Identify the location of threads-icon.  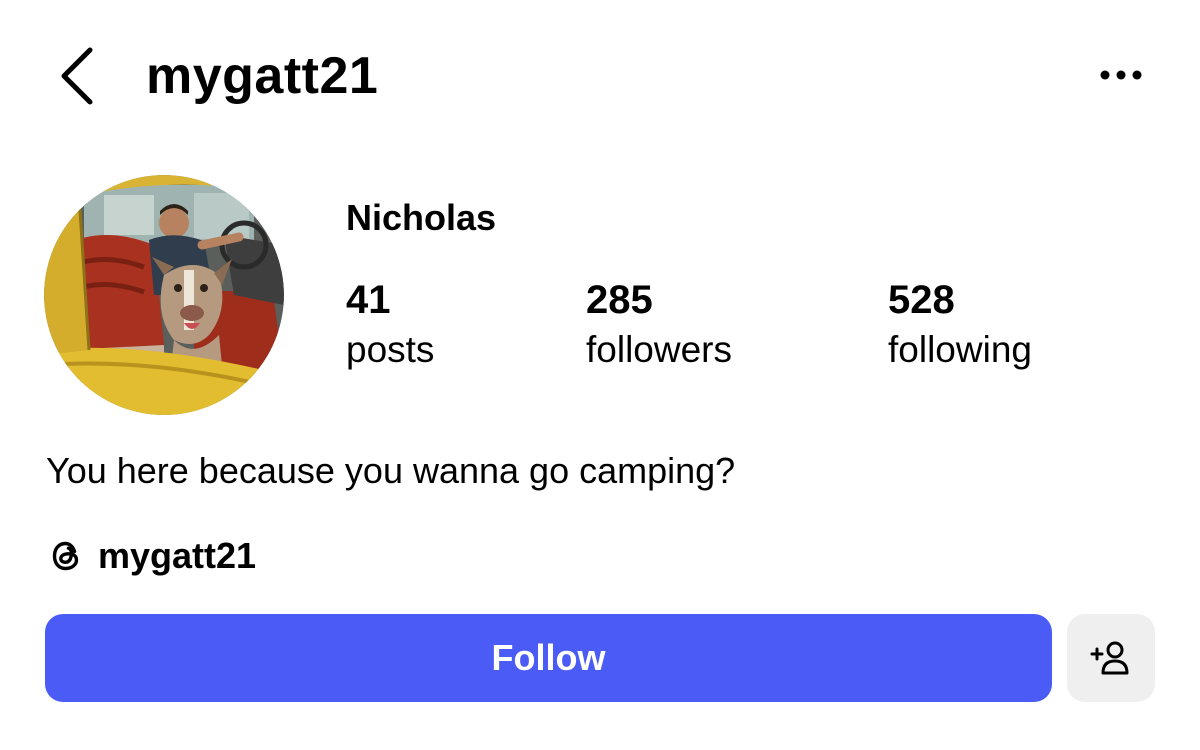
(66, 556).